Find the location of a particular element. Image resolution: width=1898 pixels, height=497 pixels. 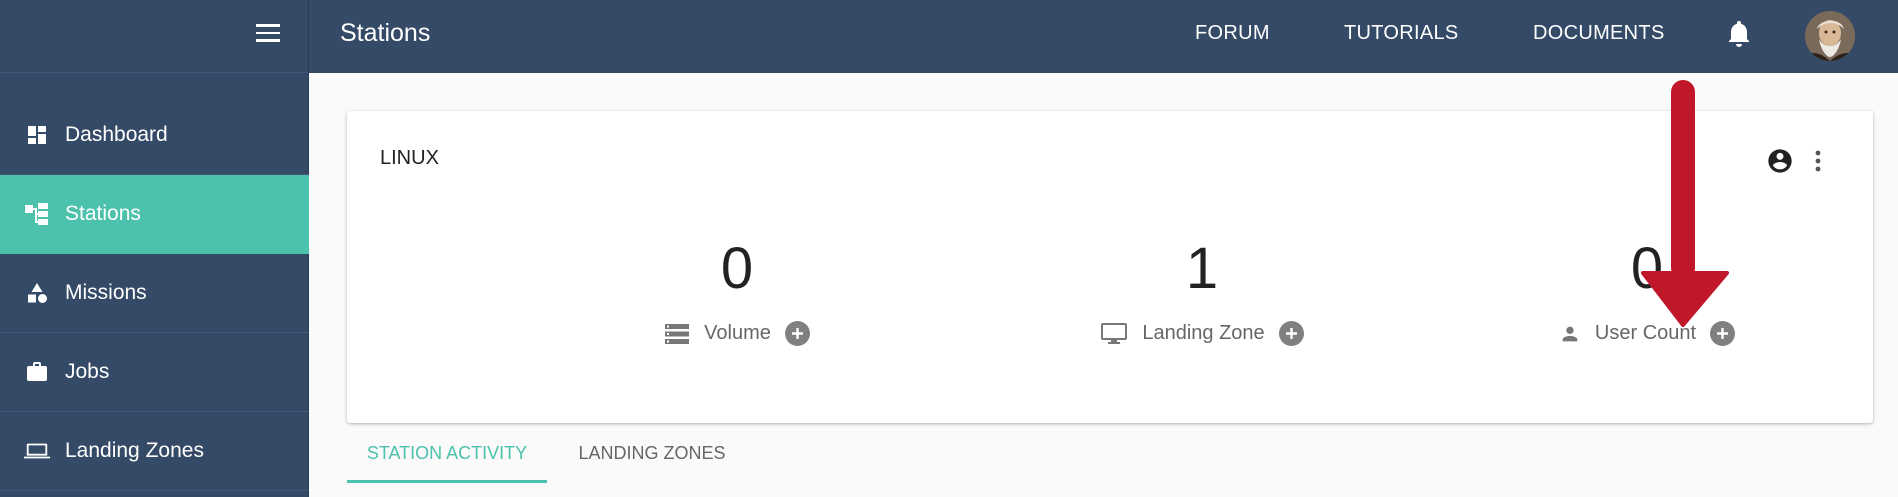

sidebar-item-label: Landing Zones is located at coordinates (134, 450).